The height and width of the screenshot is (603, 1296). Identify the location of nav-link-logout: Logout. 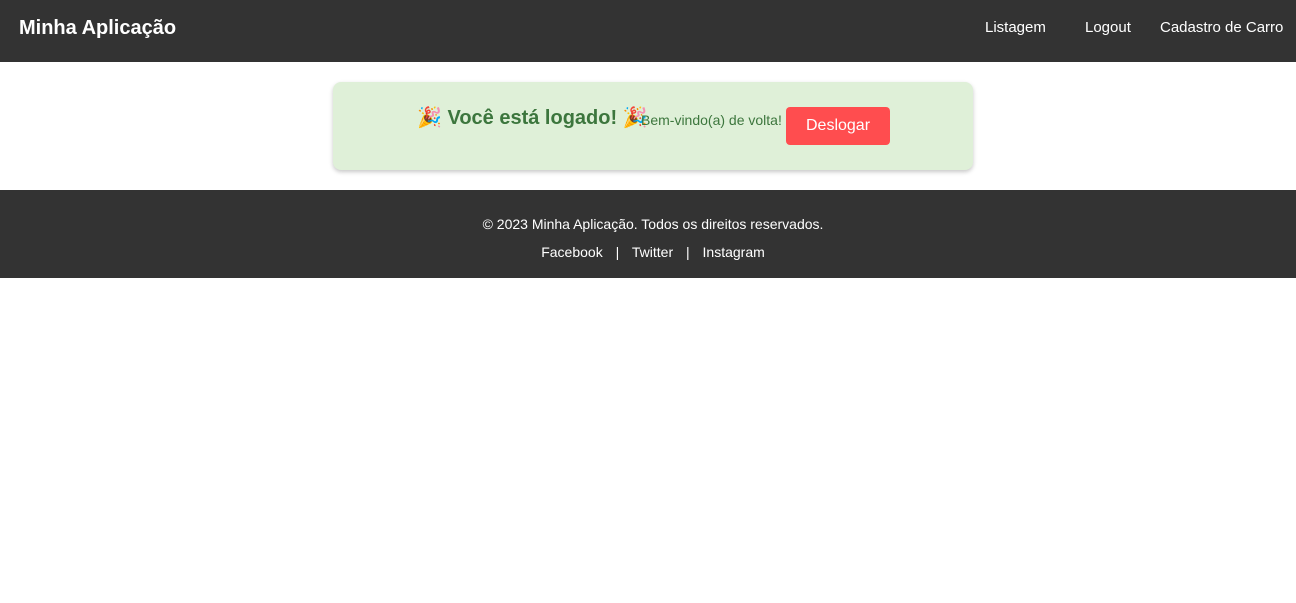
(1108, 28).